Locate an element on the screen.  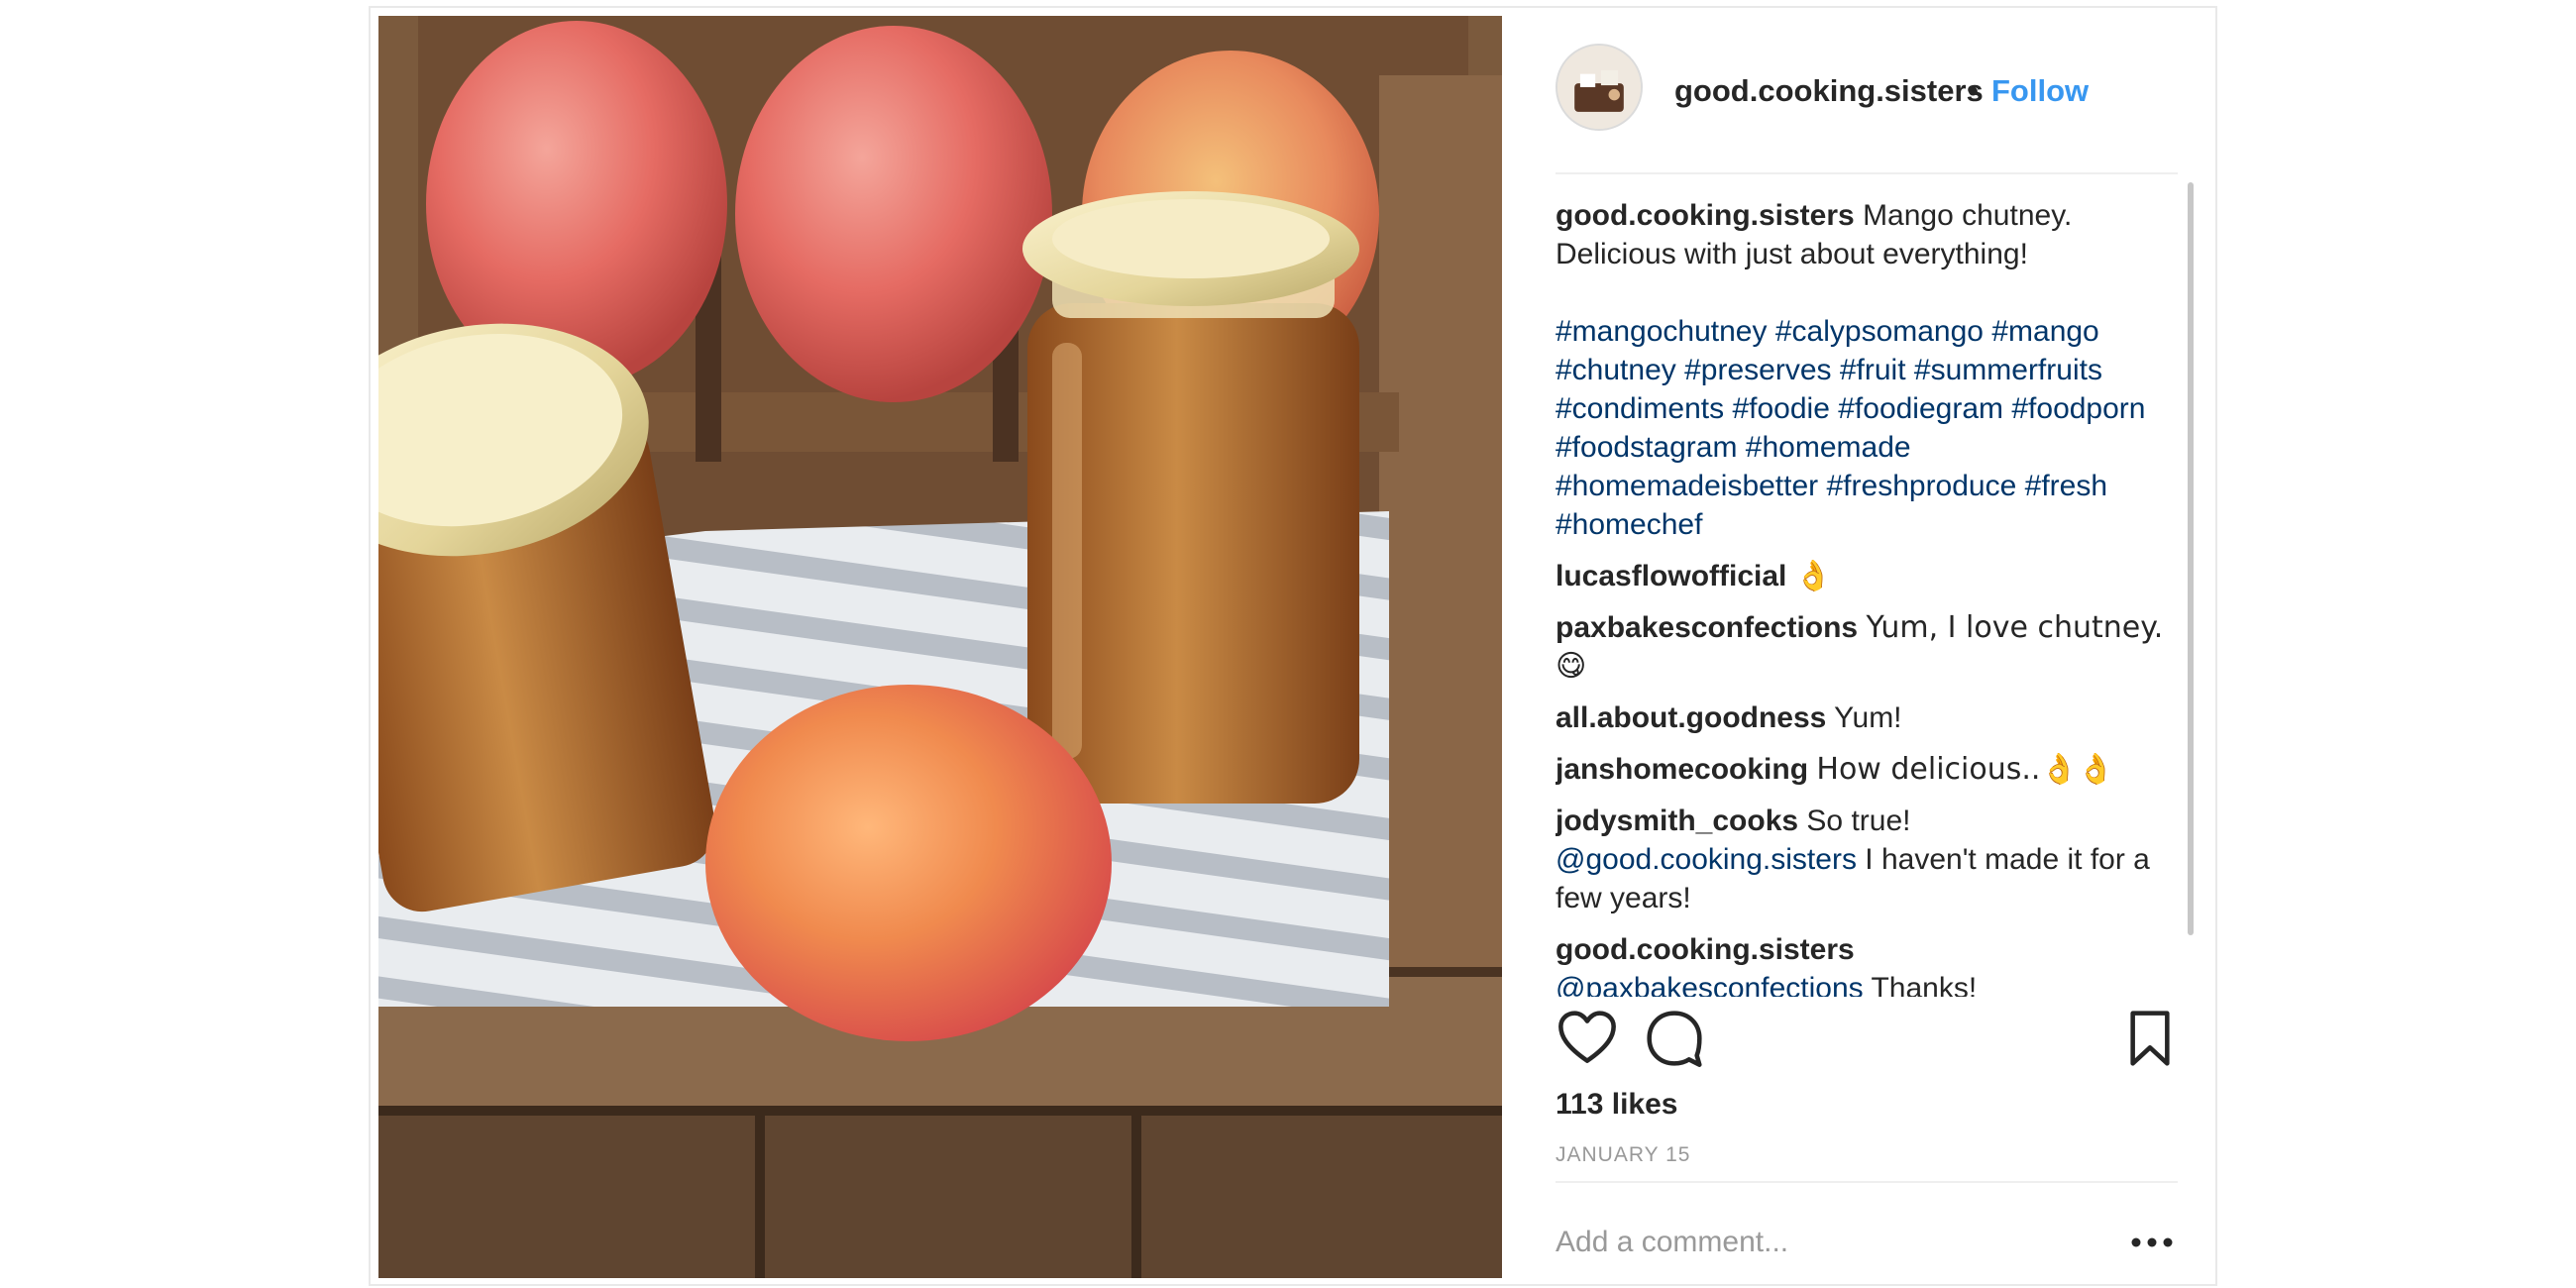
bookmark-icon is located at coordinates (2150, 1038).